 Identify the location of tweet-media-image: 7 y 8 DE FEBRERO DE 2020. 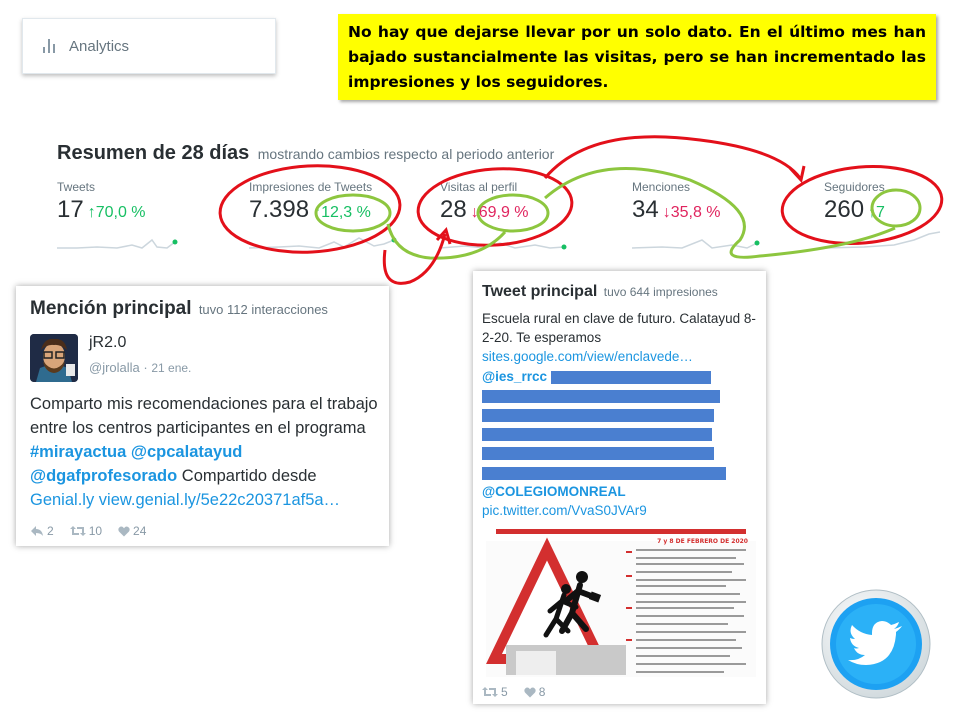
(621, 602).